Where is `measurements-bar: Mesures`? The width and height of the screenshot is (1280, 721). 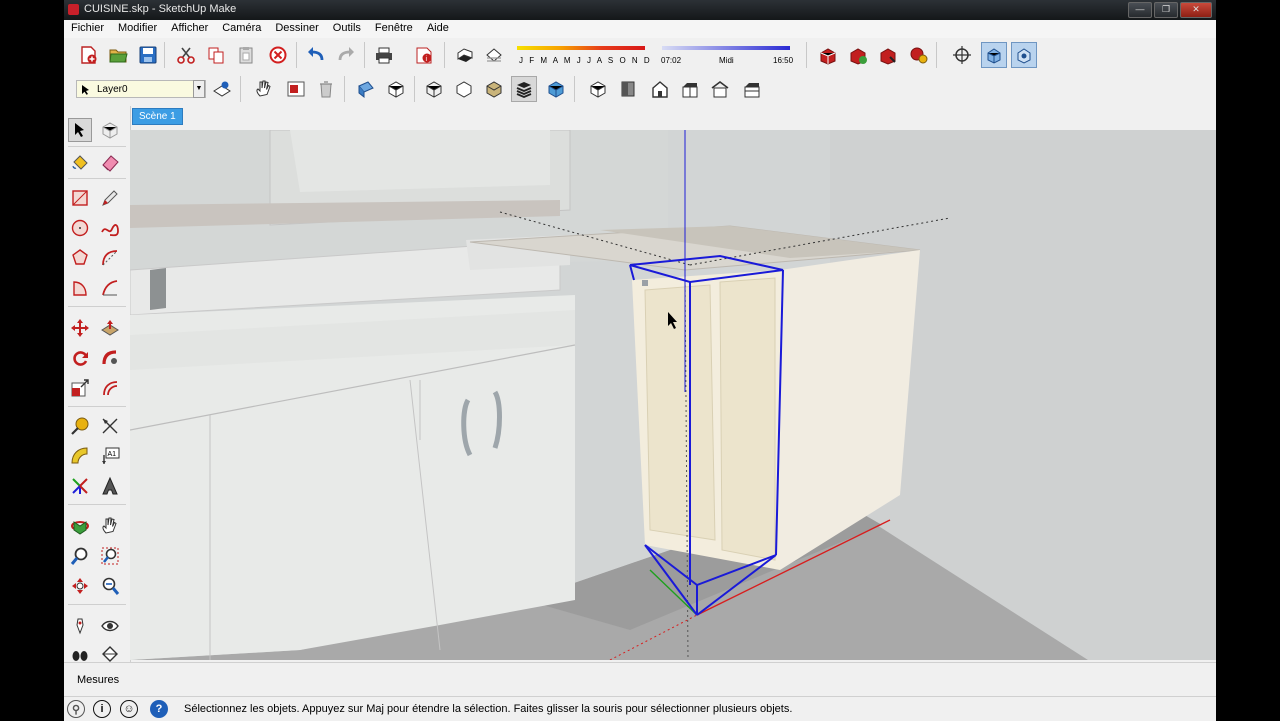 measurements-bar: Mesures is located at coordinates (640, 678).